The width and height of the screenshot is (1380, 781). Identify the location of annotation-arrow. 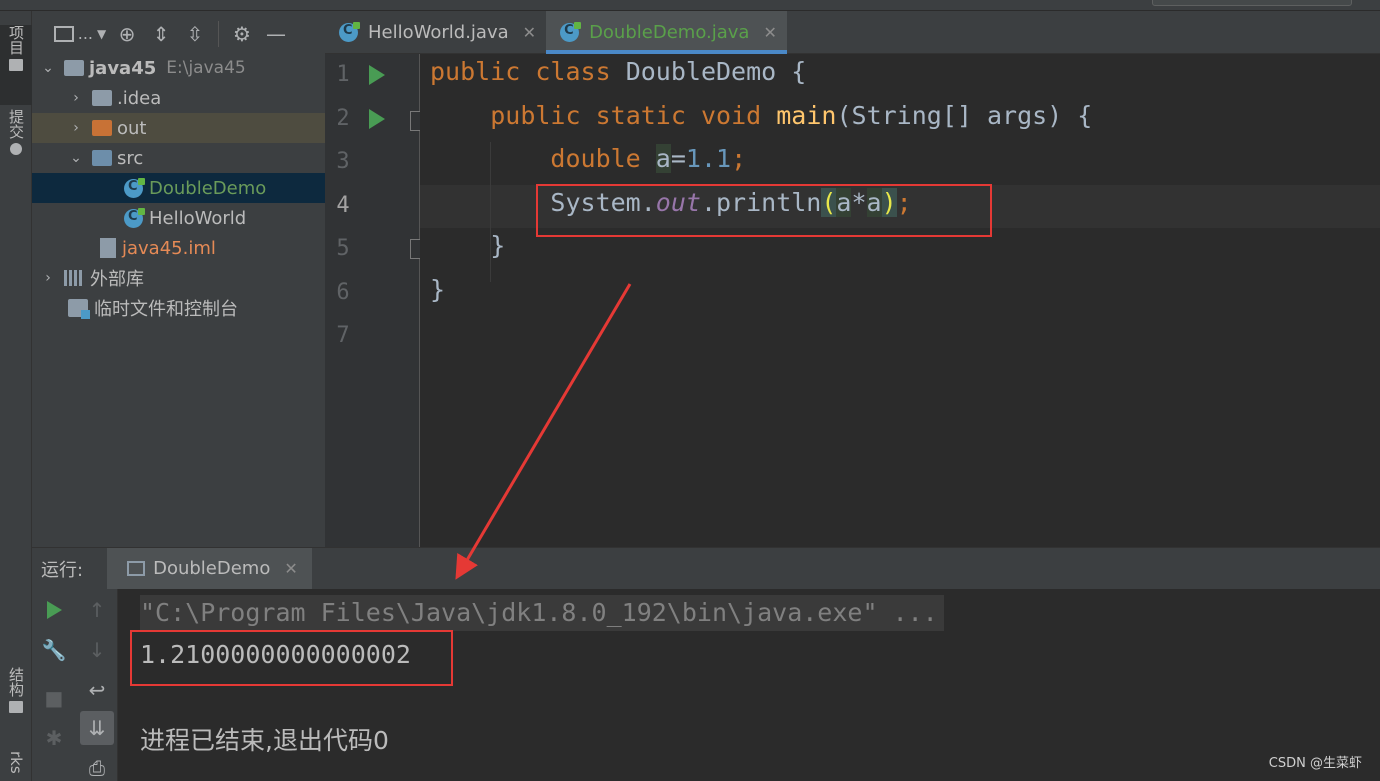
(543, 431).